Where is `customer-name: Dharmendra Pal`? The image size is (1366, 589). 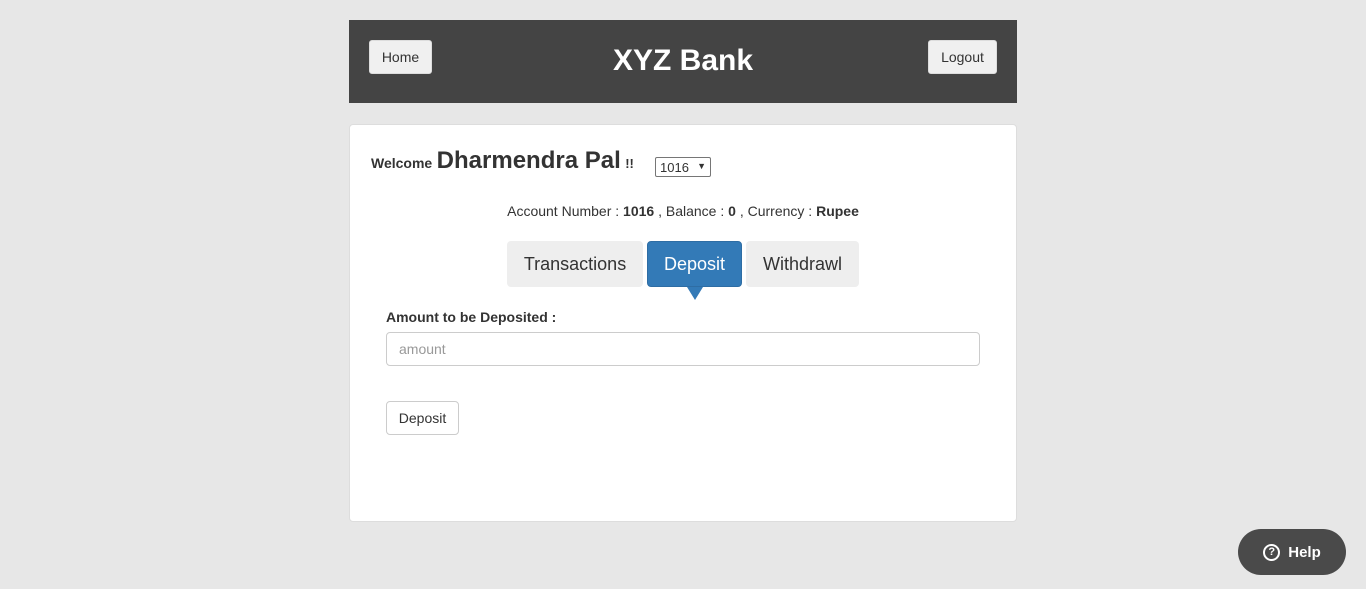
customer-name: Dharmendra Pal is located at coordinates (528, 160).